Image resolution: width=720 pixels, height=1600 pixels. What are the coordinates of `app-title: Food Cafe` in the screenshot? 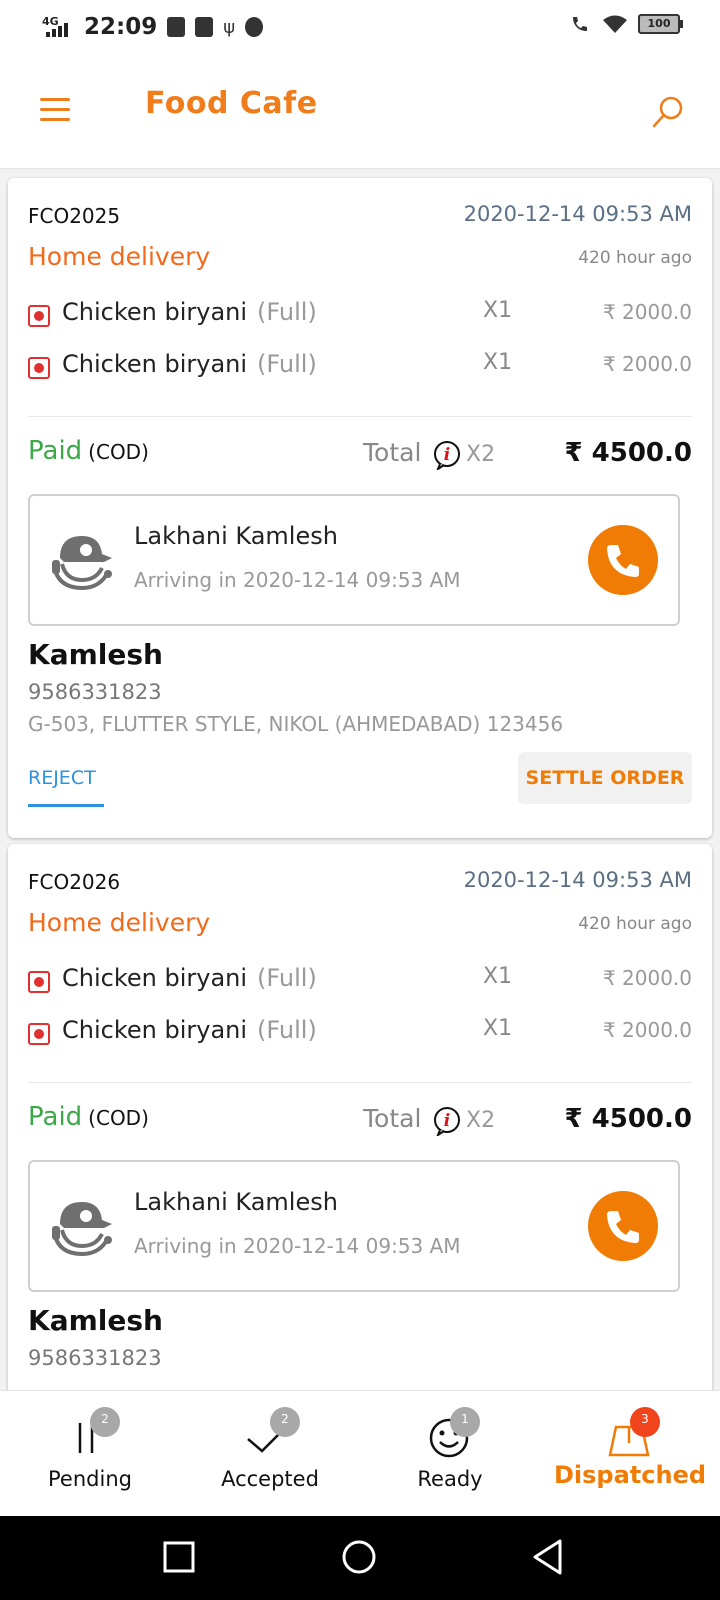 It's located at (231, 103).